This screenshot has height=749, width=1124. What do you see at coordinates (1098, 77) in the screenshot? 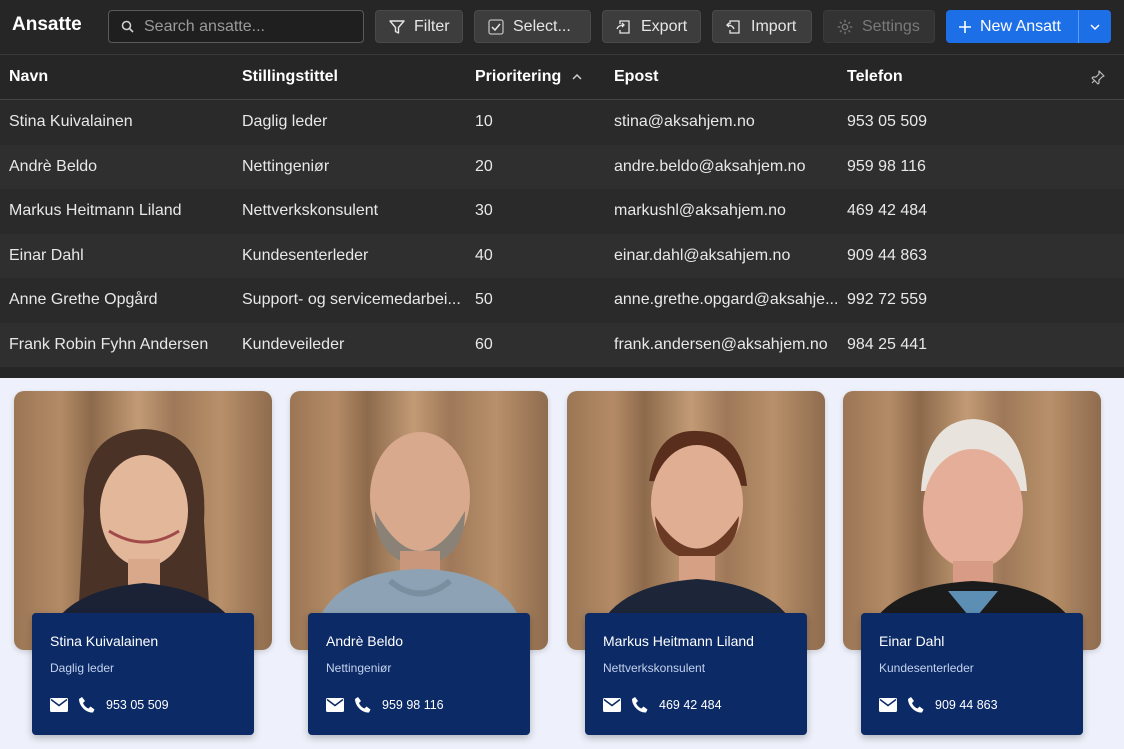
I see `pin-icon` at bounding box center [1098, 77].